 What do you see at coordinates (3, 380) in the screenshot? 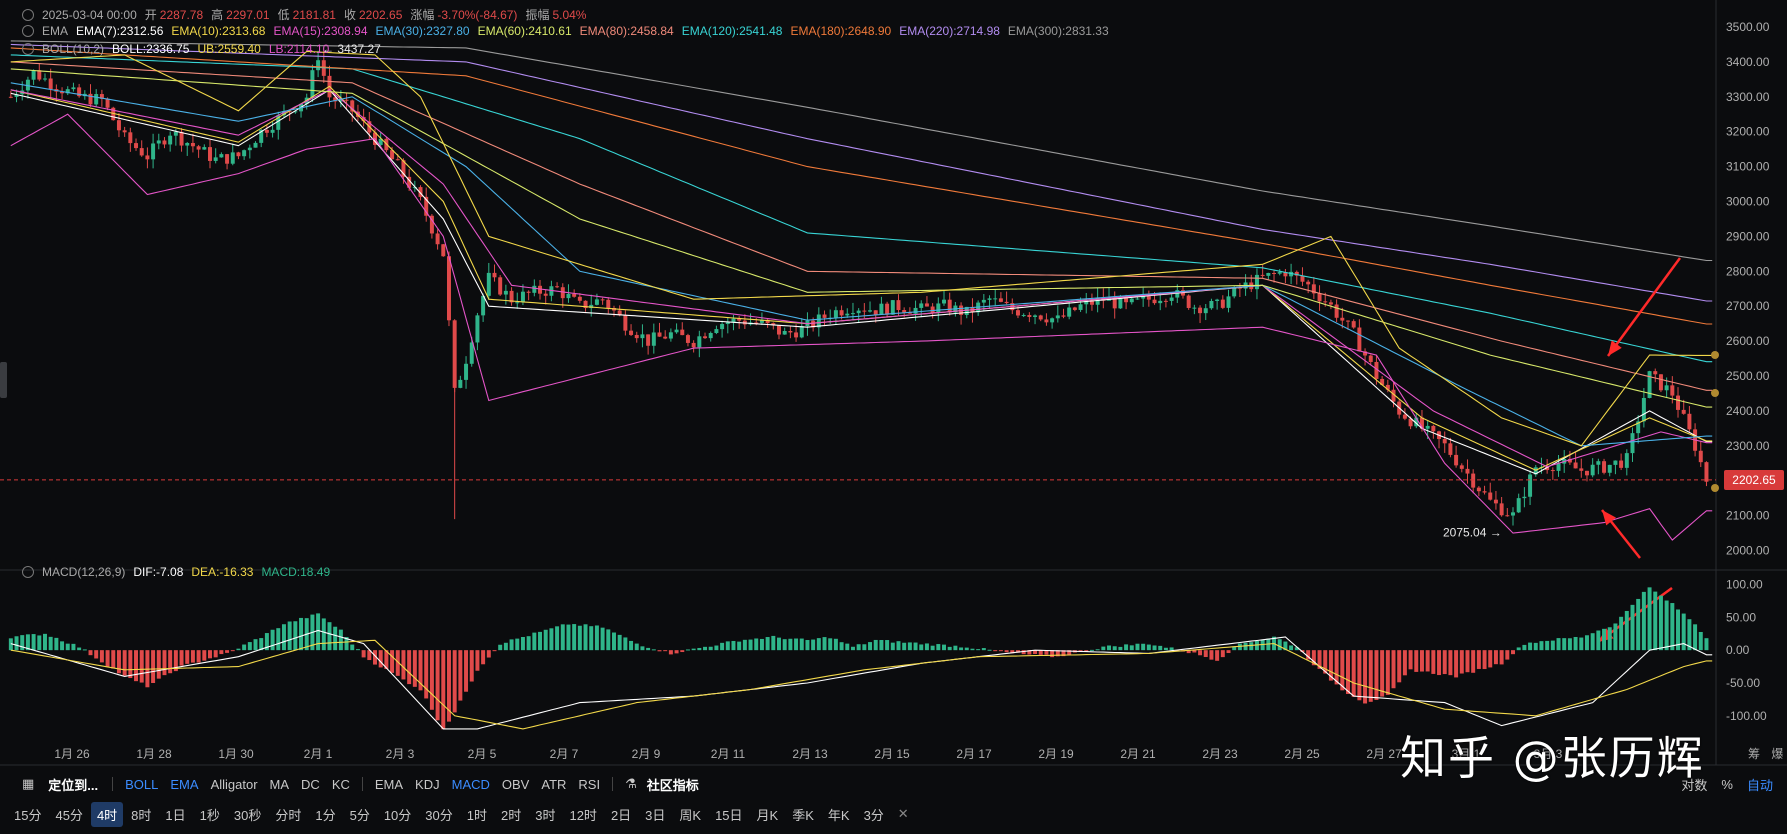
I see `collapse-handle` at bounding box center [3, 380].